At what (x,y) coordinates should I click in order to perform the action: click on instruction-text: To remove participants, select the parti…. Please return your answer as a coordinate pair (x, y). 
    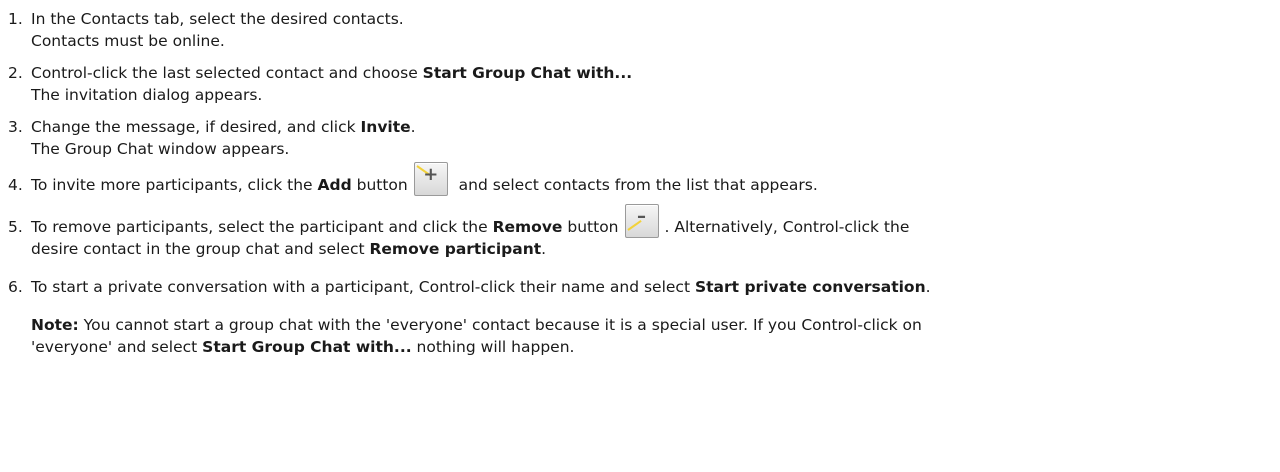
    Looking at the image, I should click on (262, 227).